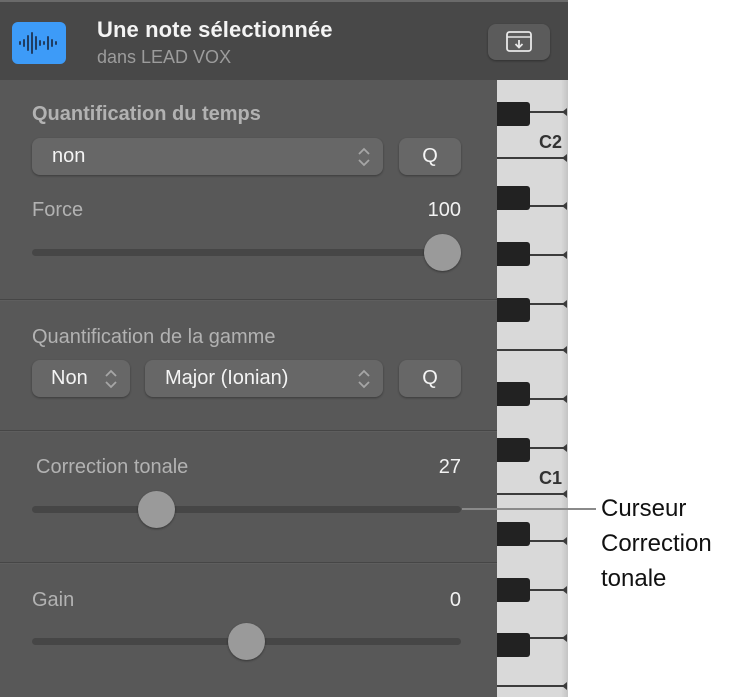 This screenshot has height=697, width=753. Describe the element at coordinates (442, 252) in the screenshot. I see `strength-slider-thumb` at that location.